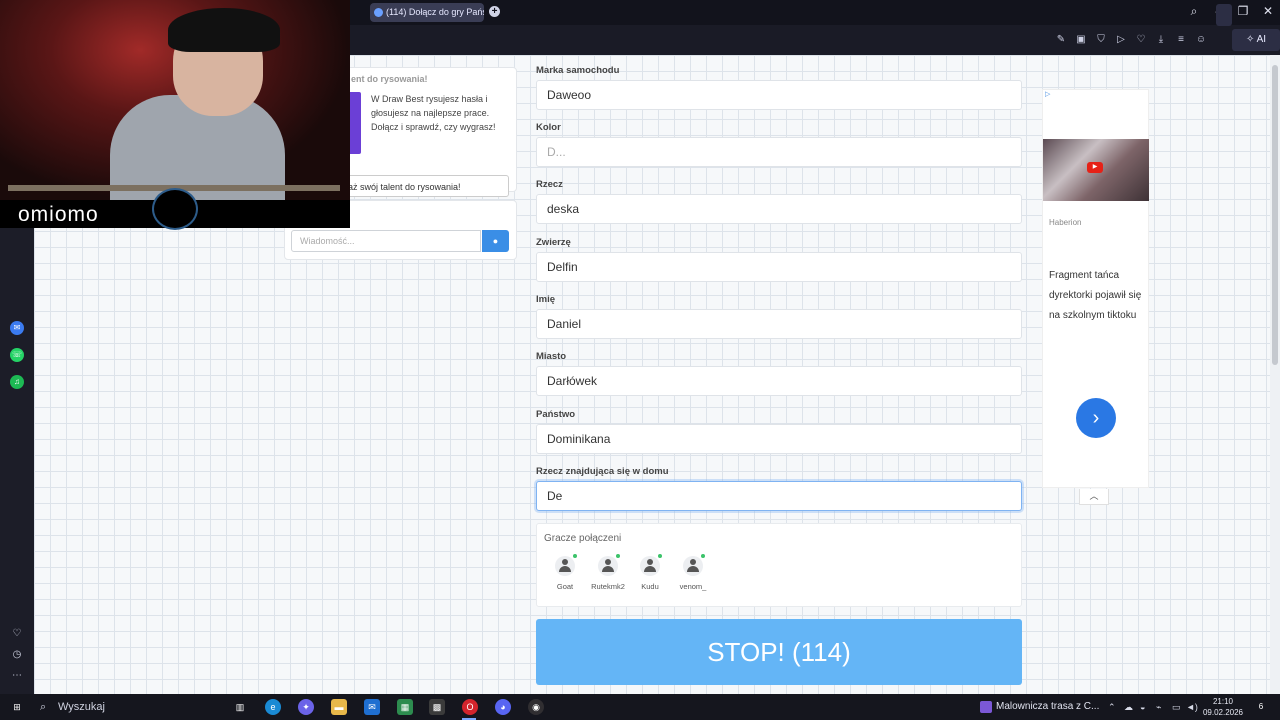 The image size is (1280, 720). What do you see at coordinates (1181, 40) in the screenshot?
I see `menu-icon: ≡` at bounding box center [1181, 40].